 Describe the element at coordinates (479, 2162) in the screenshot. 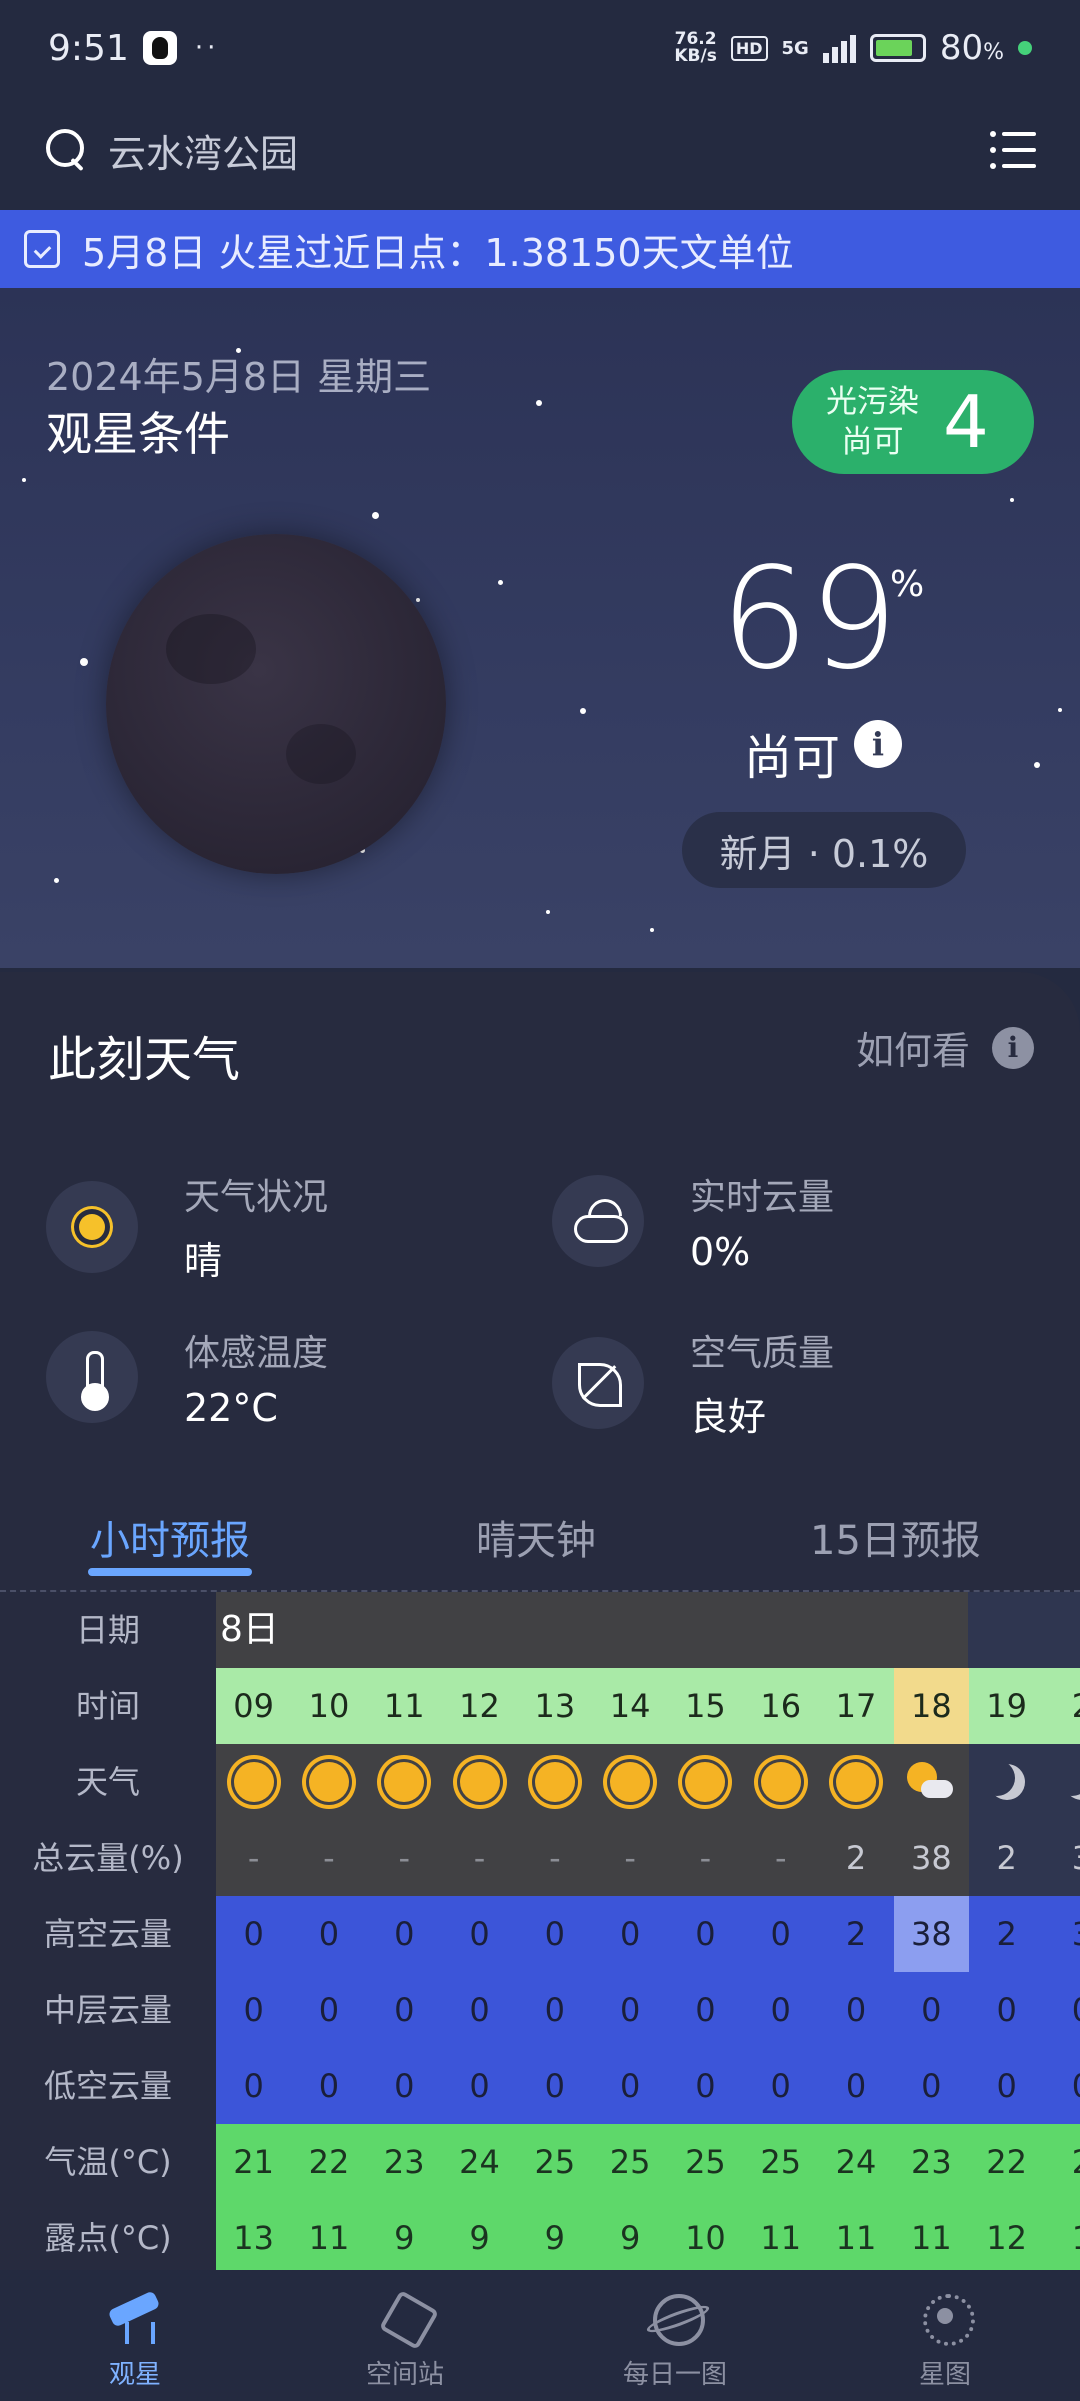

I see `temp-cell: 24` at that location.